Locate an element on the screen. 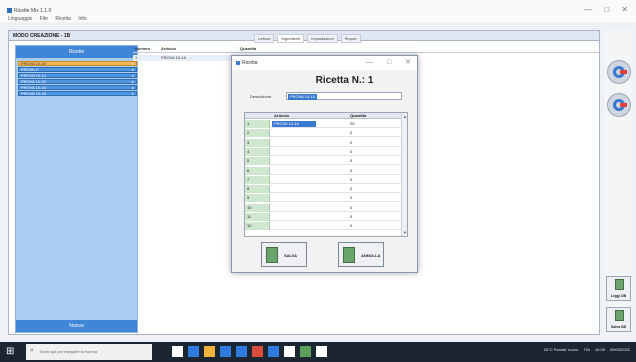 The image size is (636, 362). grid-row: 11 0 is located at coordinates (323, 217).